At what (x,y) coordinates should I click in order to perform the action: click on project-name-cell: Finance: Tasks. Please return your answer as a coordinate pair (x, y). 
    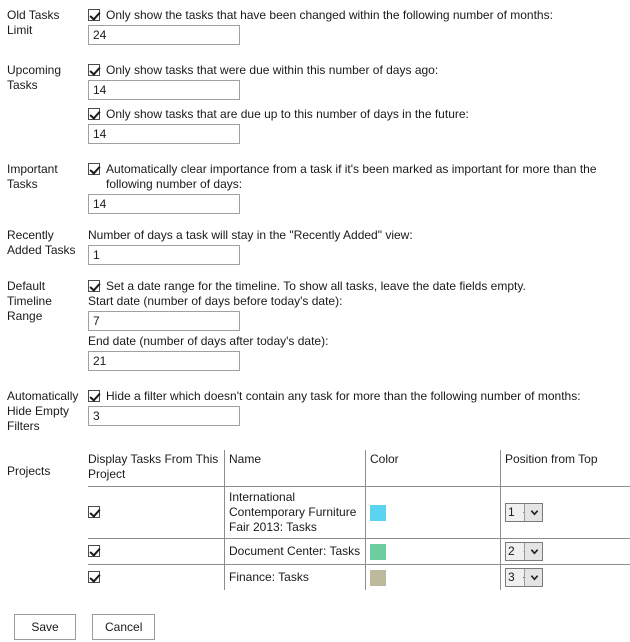
    Looking at the image, I should click on (295, 577).